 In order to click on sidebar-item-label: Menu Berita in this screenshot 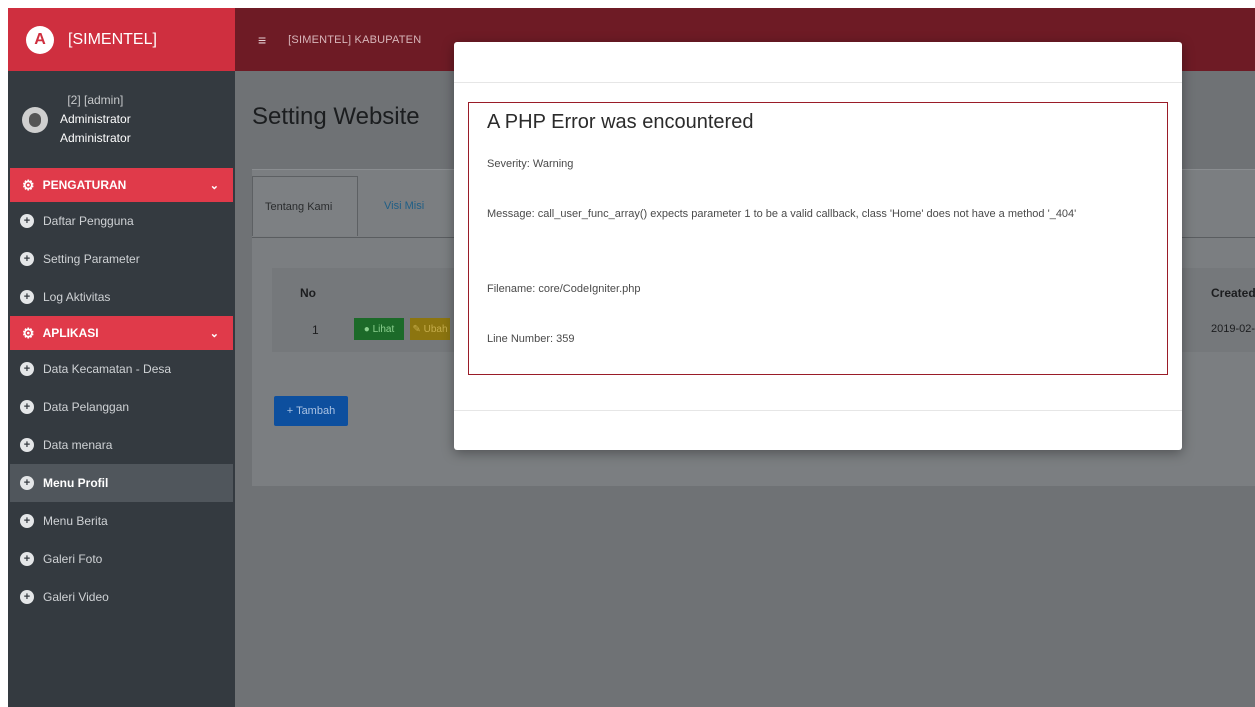, I will do `click(75, 521)`.